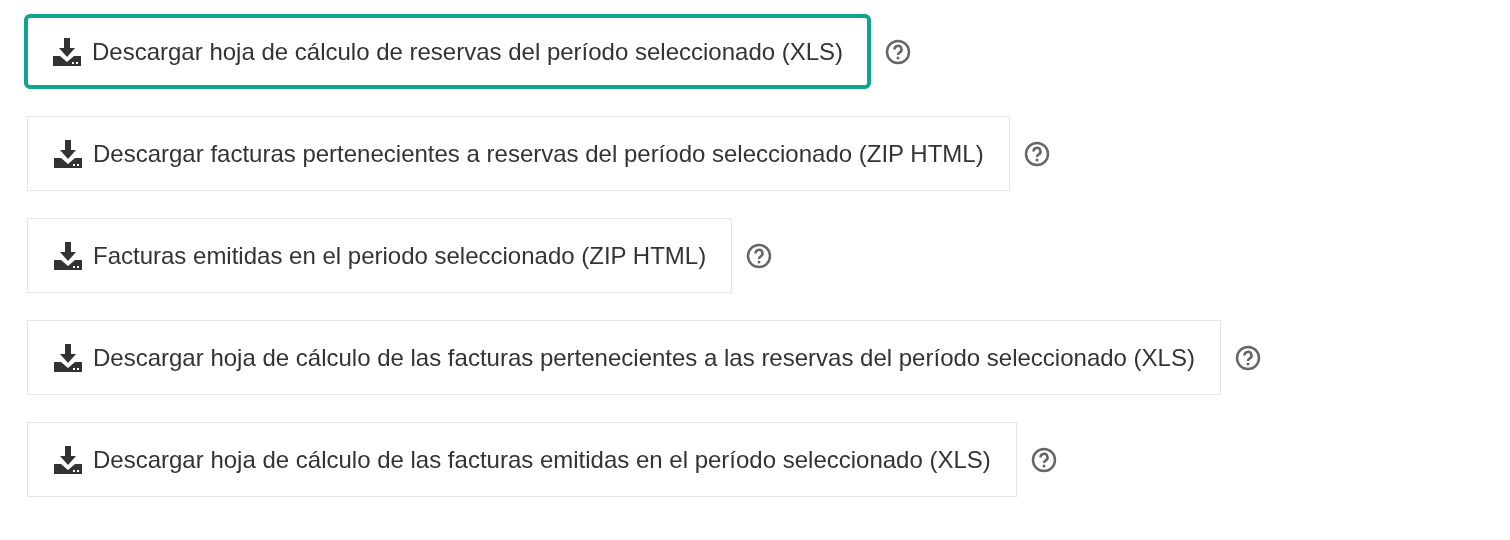  I want to click on download-button: Descargar hoja de cálculo de las facturas emitidas en el período seleccionado (XLS), so click(522, 459).